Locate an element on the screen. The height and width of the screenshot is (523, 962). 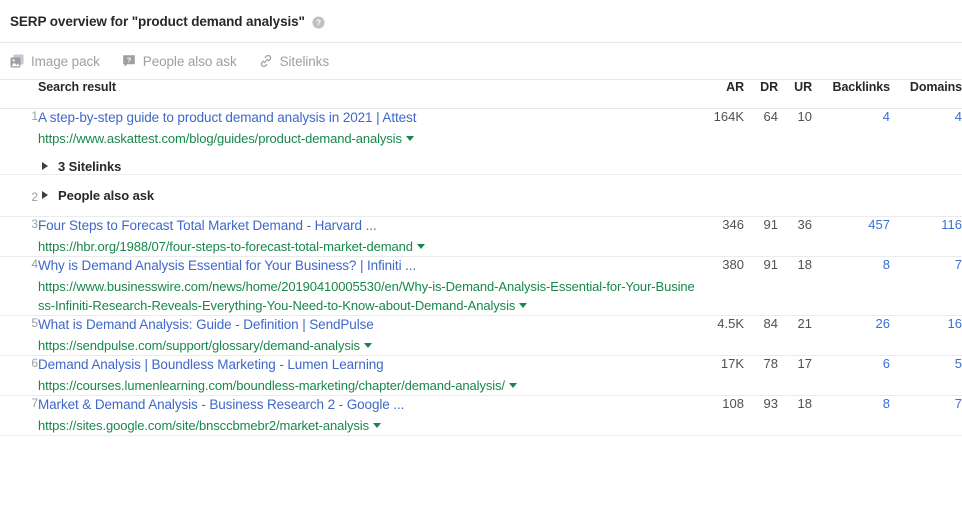
metric-ur: 10 is located at coordinates (804, 116).